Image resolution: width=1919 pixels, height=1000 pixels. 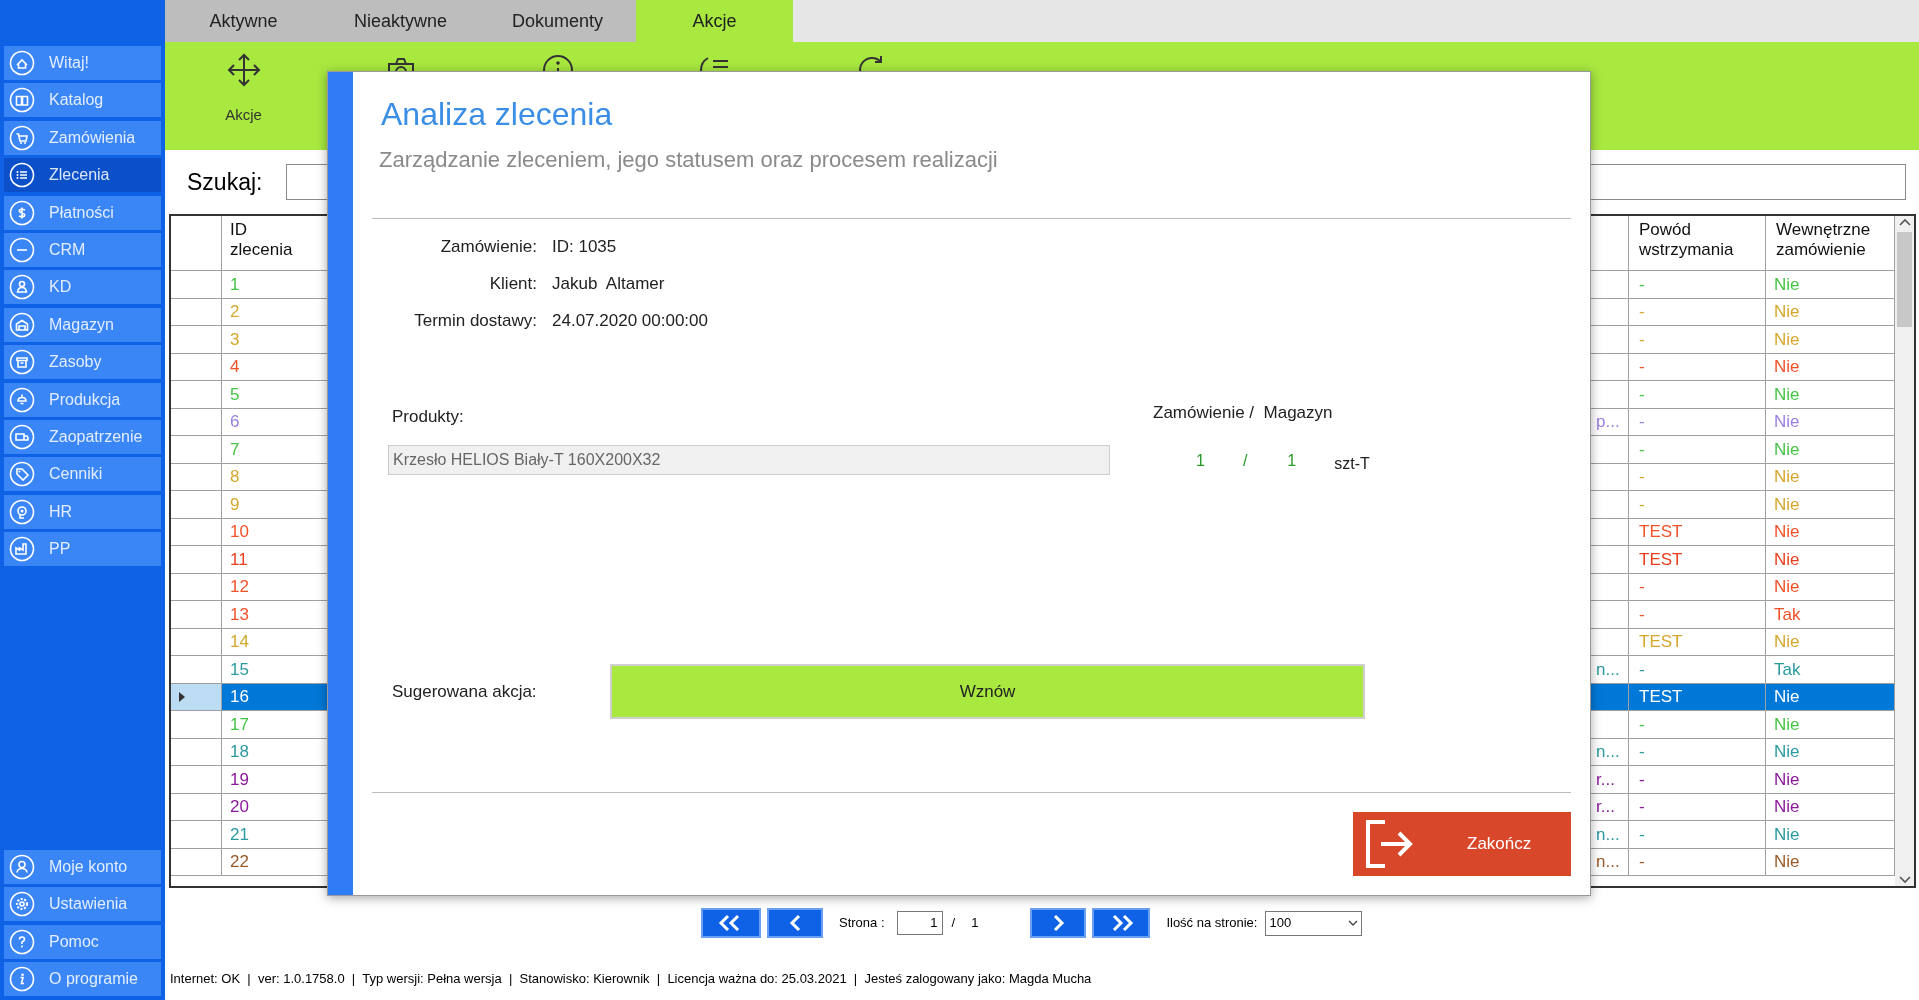 I want to click on sidebar-item: Cenniki, so click(x=82, y=474).